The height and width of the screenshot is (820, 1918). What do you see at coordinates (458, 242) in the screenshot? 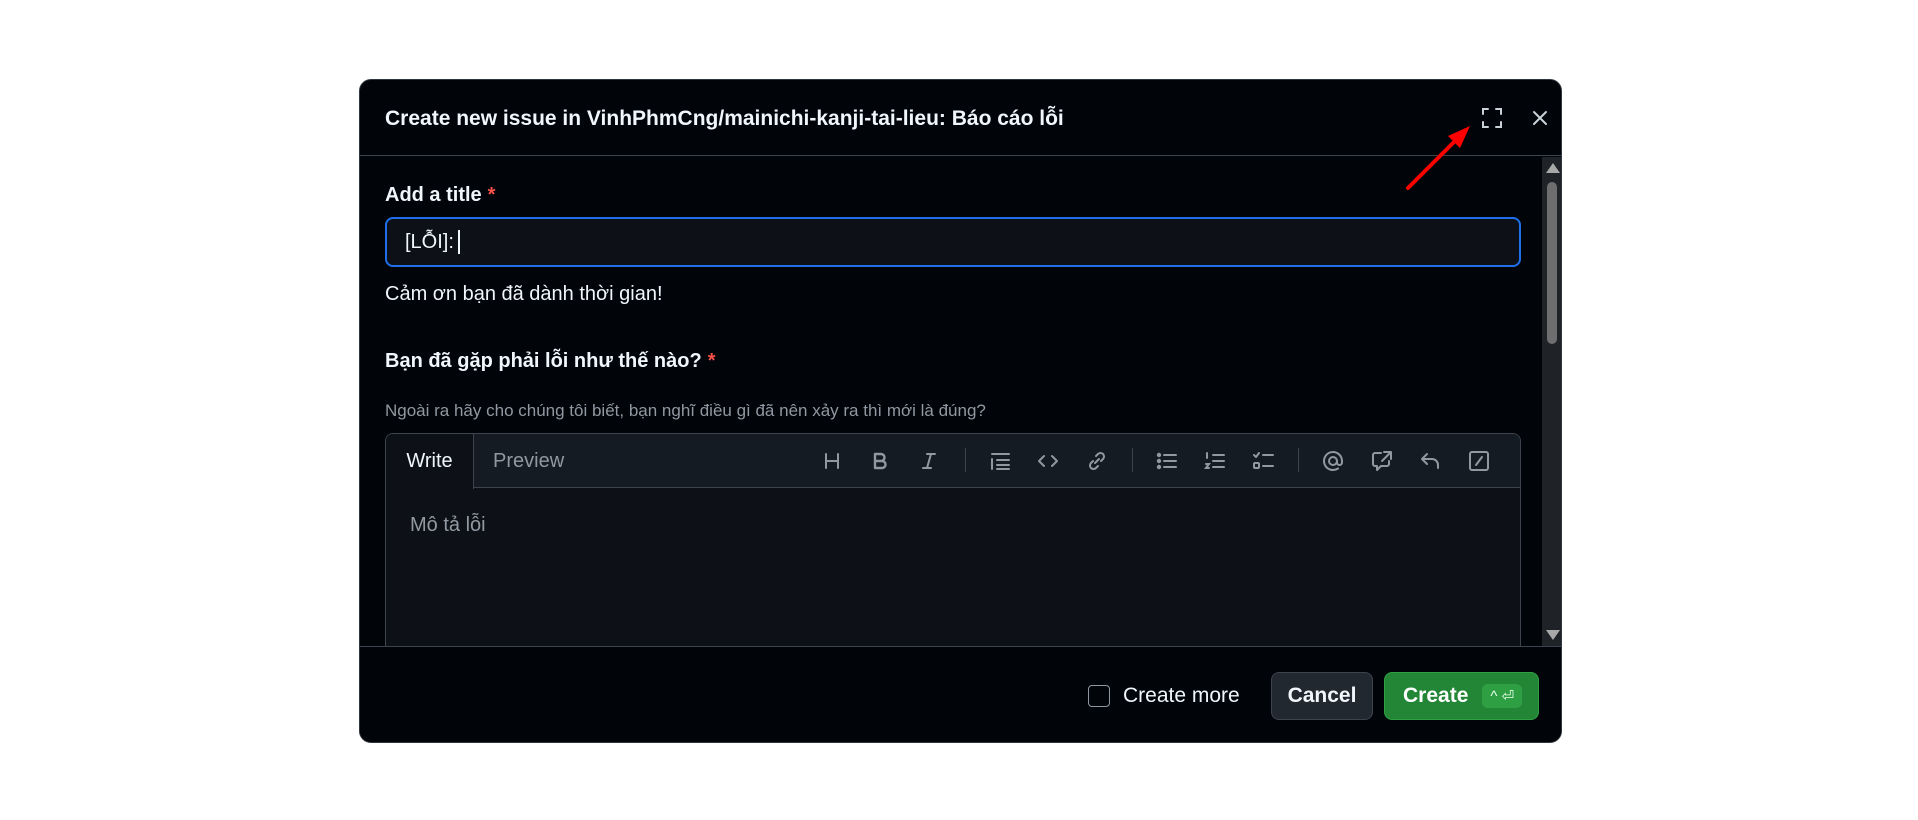
I see `text-caret` at bounding box center [458, 242].